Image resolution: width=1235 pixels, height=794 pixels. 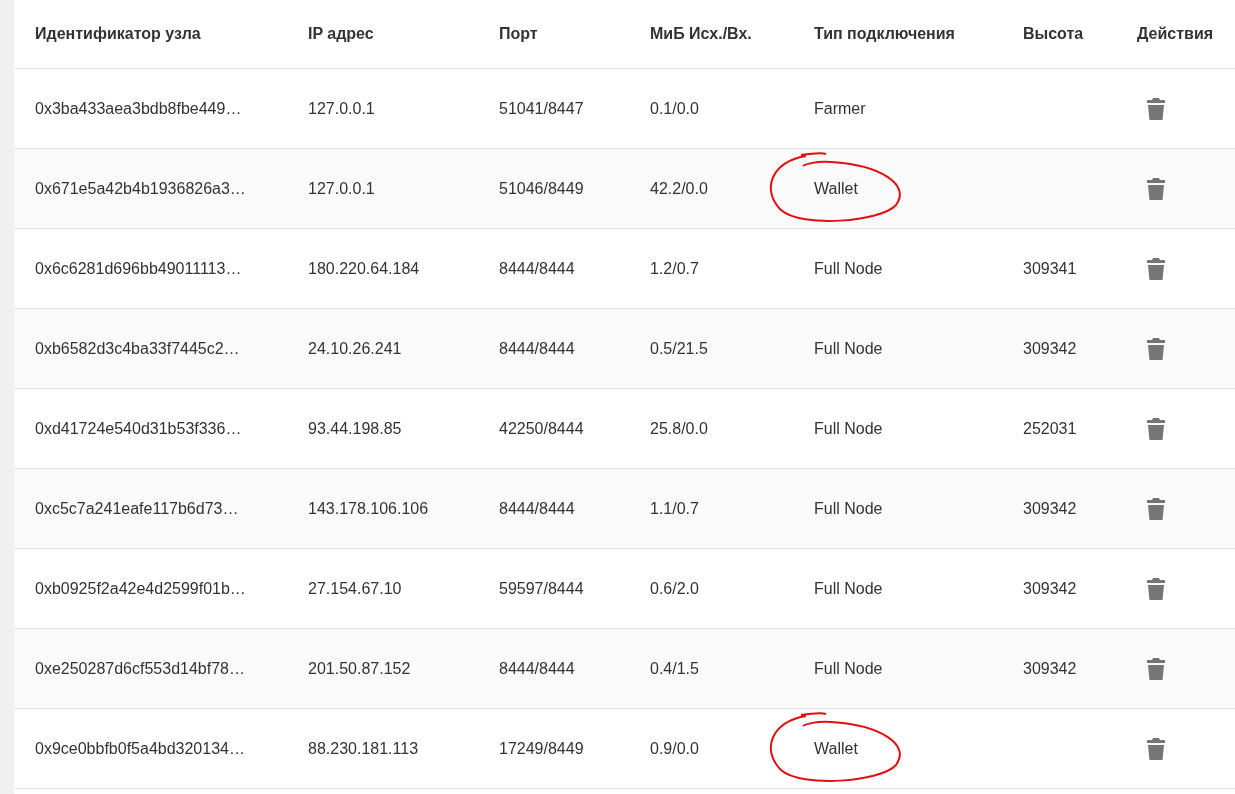 What do you see at coordinates (679, 348) in the screenshot?
I see `table-cell-text: 0.5/21.5` at bounding box center [679, 348].